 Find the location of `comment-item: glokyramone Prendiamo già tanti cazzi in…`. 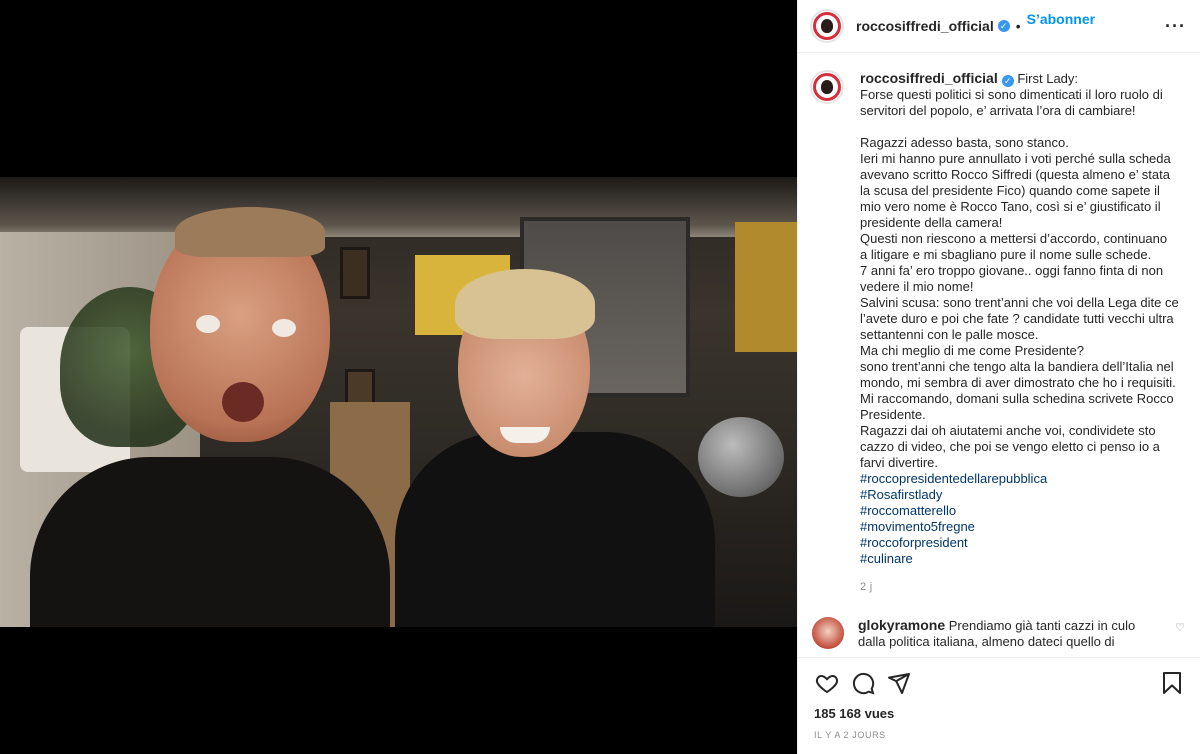

comment-item: glokyramone Prendiamo già tanti cazzi in… is located at coordinates (998, 633).